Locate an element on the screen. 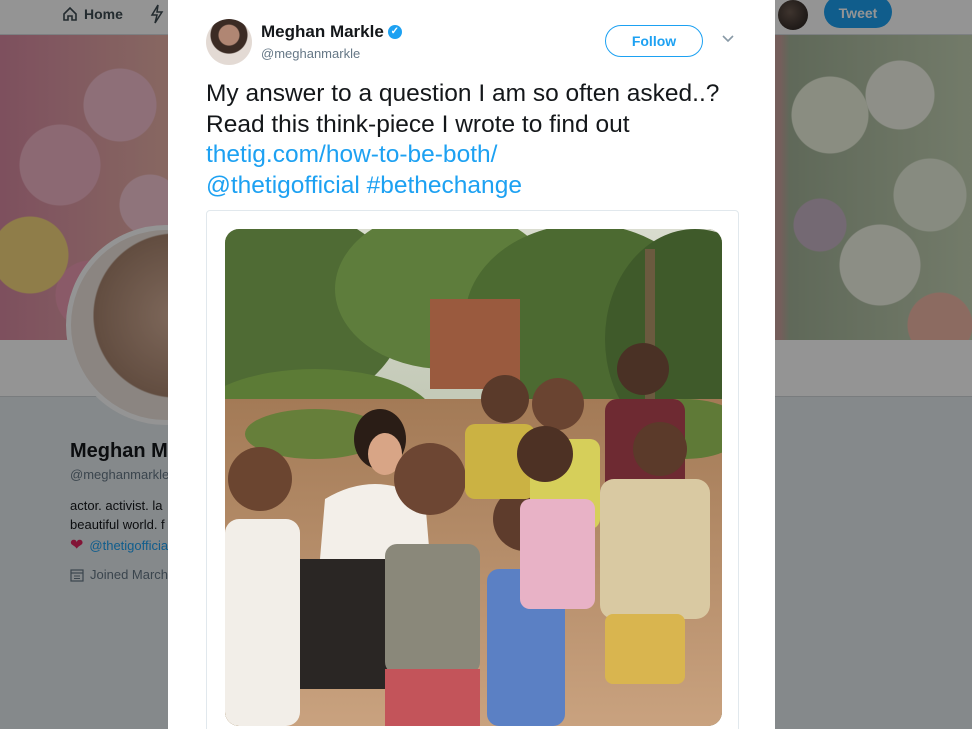  author-handle: @meghanmarkle is located at coordinates (310, 53).